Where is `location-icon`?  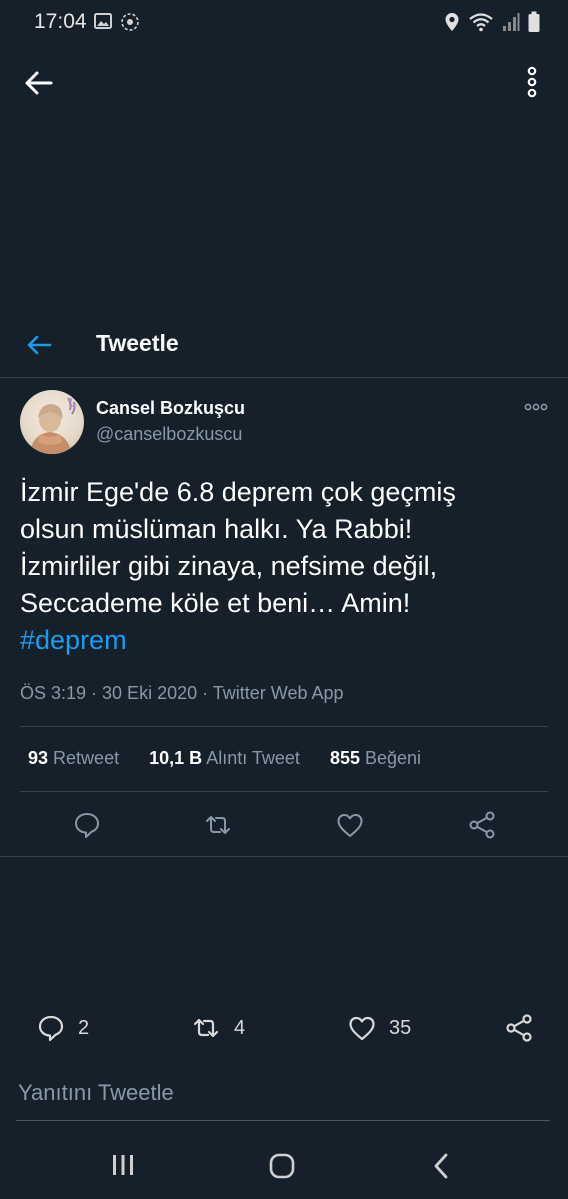 location-icon is located at coordinates (452, 22).